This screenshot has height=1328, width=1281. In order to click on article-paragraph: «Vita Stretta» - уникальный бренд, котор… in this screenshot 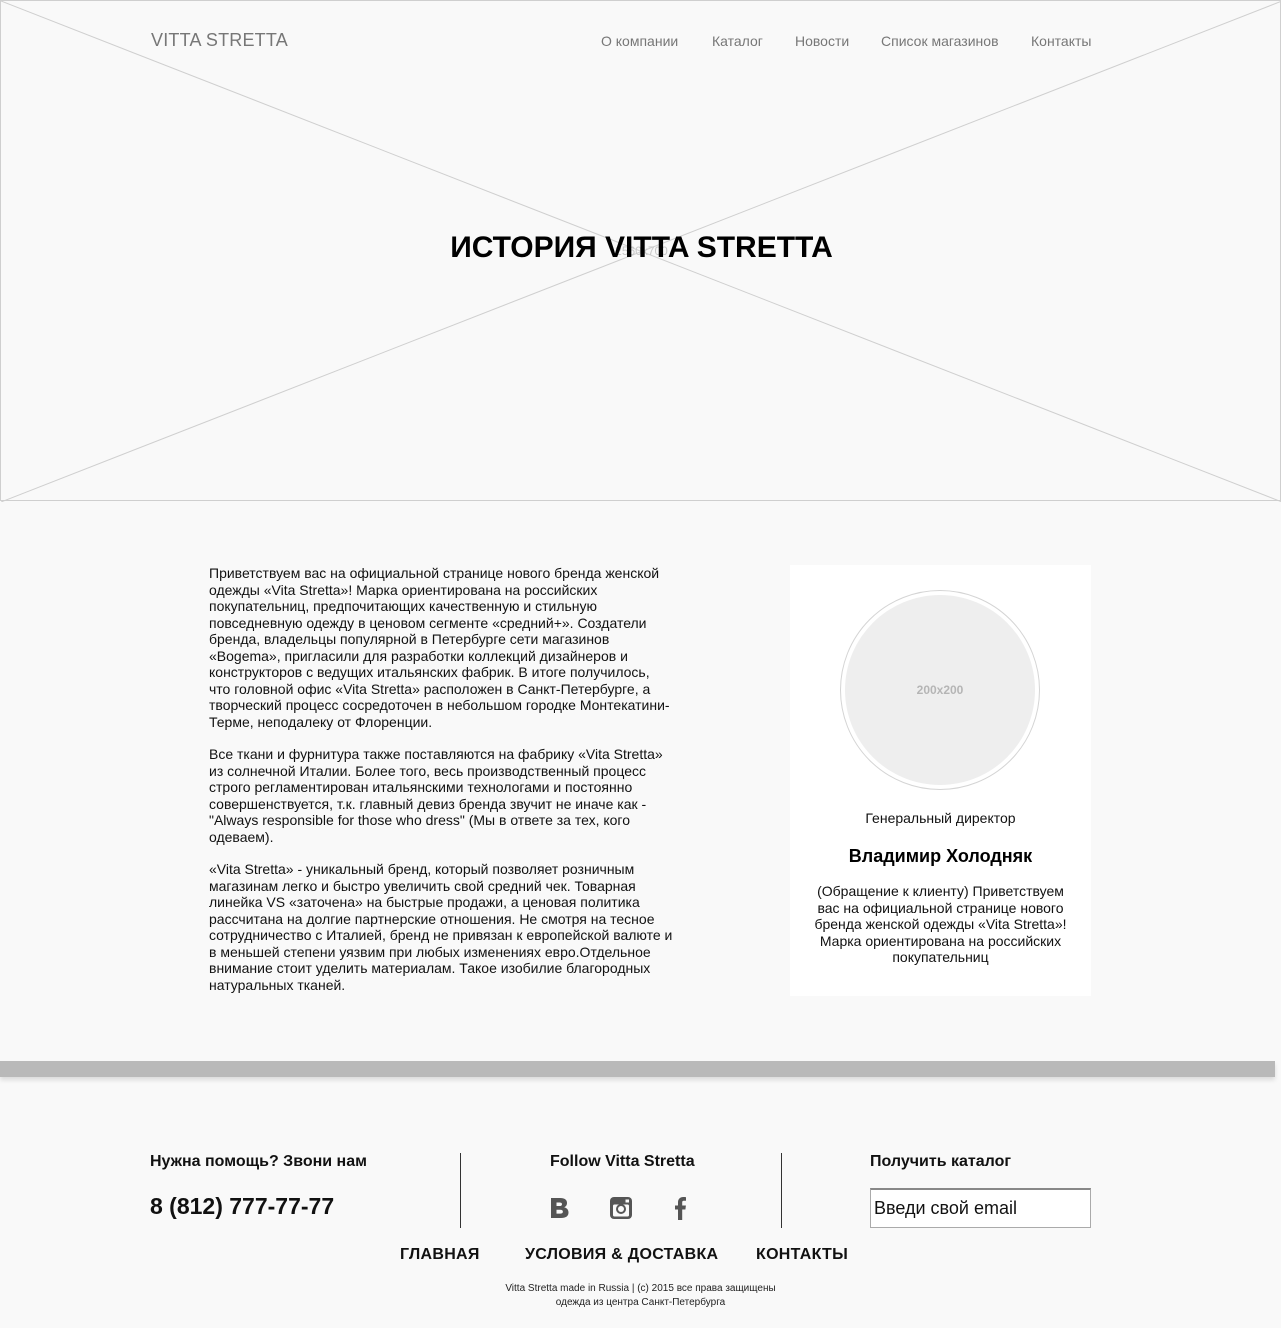, I will do `click(441, 927)`.